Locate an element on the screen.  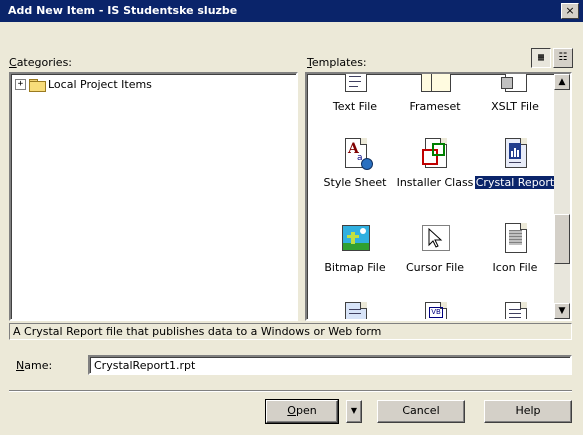
bitmap-file-icon is located at coordinates (355, 238).